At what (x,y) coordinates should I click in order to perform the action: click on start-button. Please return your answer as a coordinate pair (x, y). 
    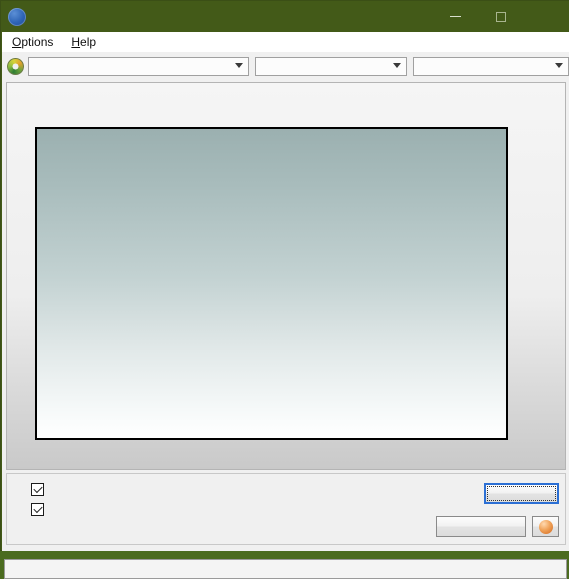
    Looking at the image, I should click on (521, 493).